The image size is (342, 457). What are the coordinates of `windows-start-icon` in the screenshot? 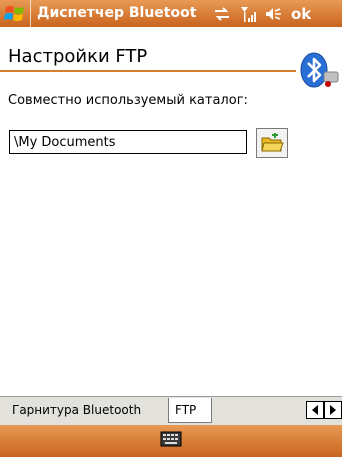 It's located at (15, 13).